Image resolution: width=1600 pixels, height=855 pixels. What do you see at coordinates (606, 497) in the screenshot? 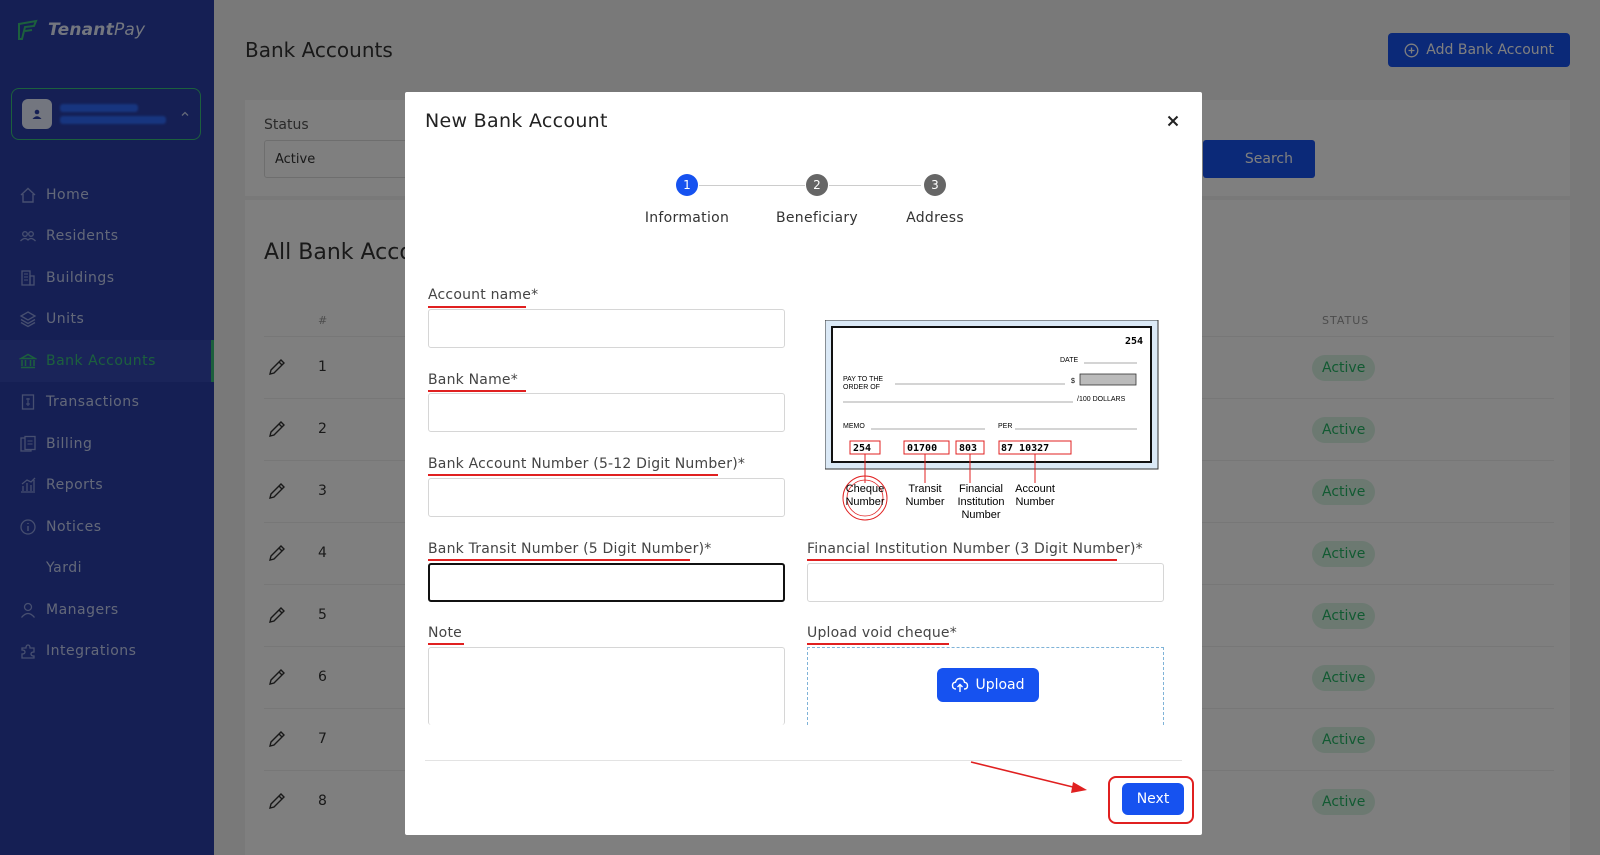
I see `account-number-input` at bounding box center [606, 497].